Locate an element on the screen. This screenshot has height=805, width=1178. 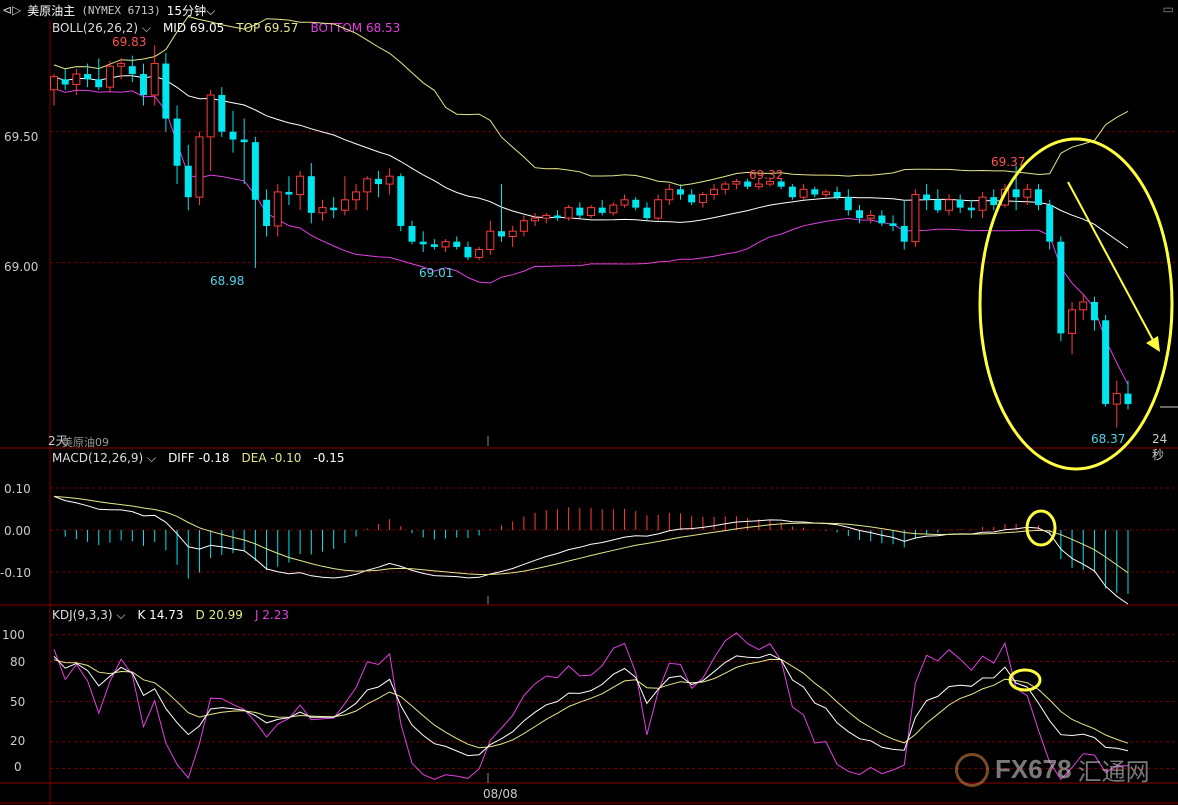
kdj-tick-label: 0 is located at coordinates (18, 767).